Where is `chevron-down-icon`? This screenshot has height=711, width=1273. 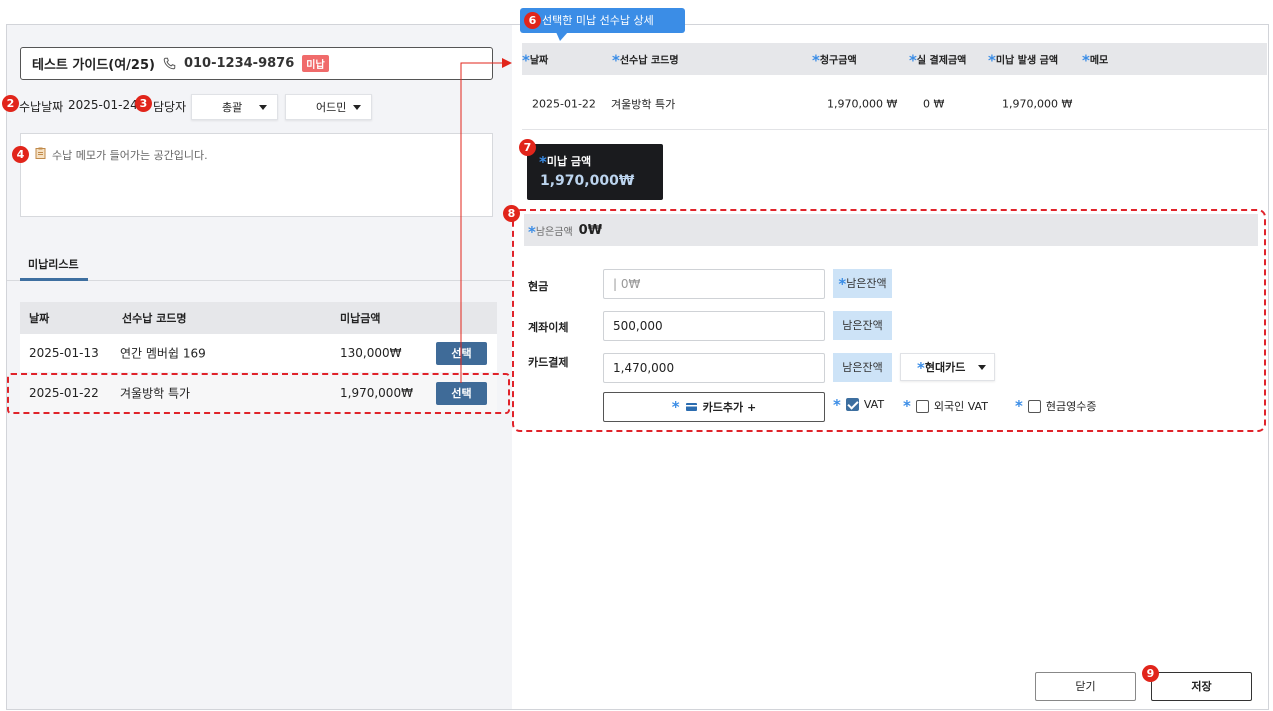 chevron-down-icon is located at coordinates (982, 367).